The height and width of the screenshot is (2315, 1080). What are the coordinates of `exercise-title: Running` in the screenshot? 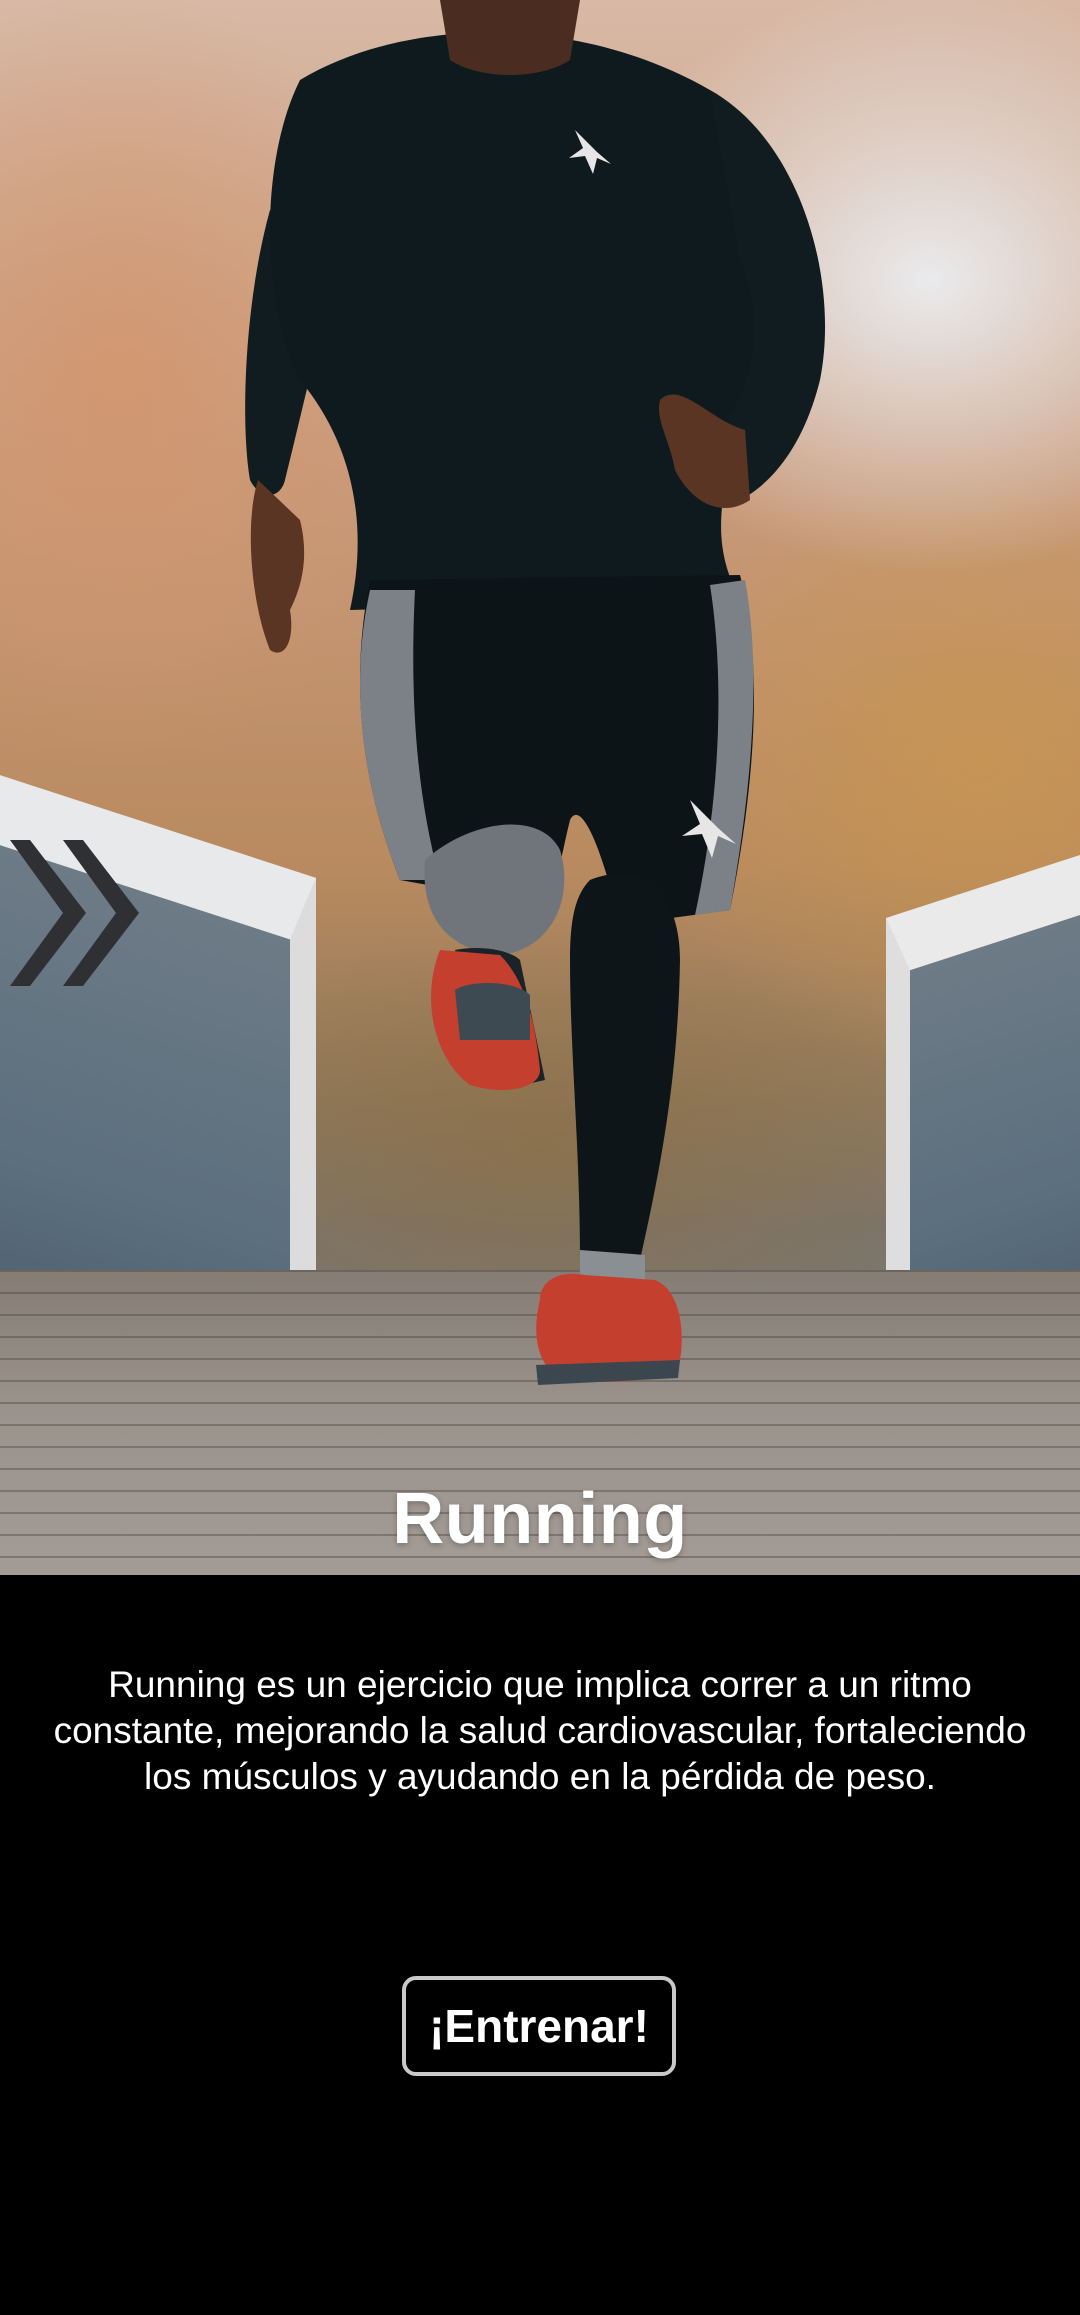 It's located at (540, 1519).